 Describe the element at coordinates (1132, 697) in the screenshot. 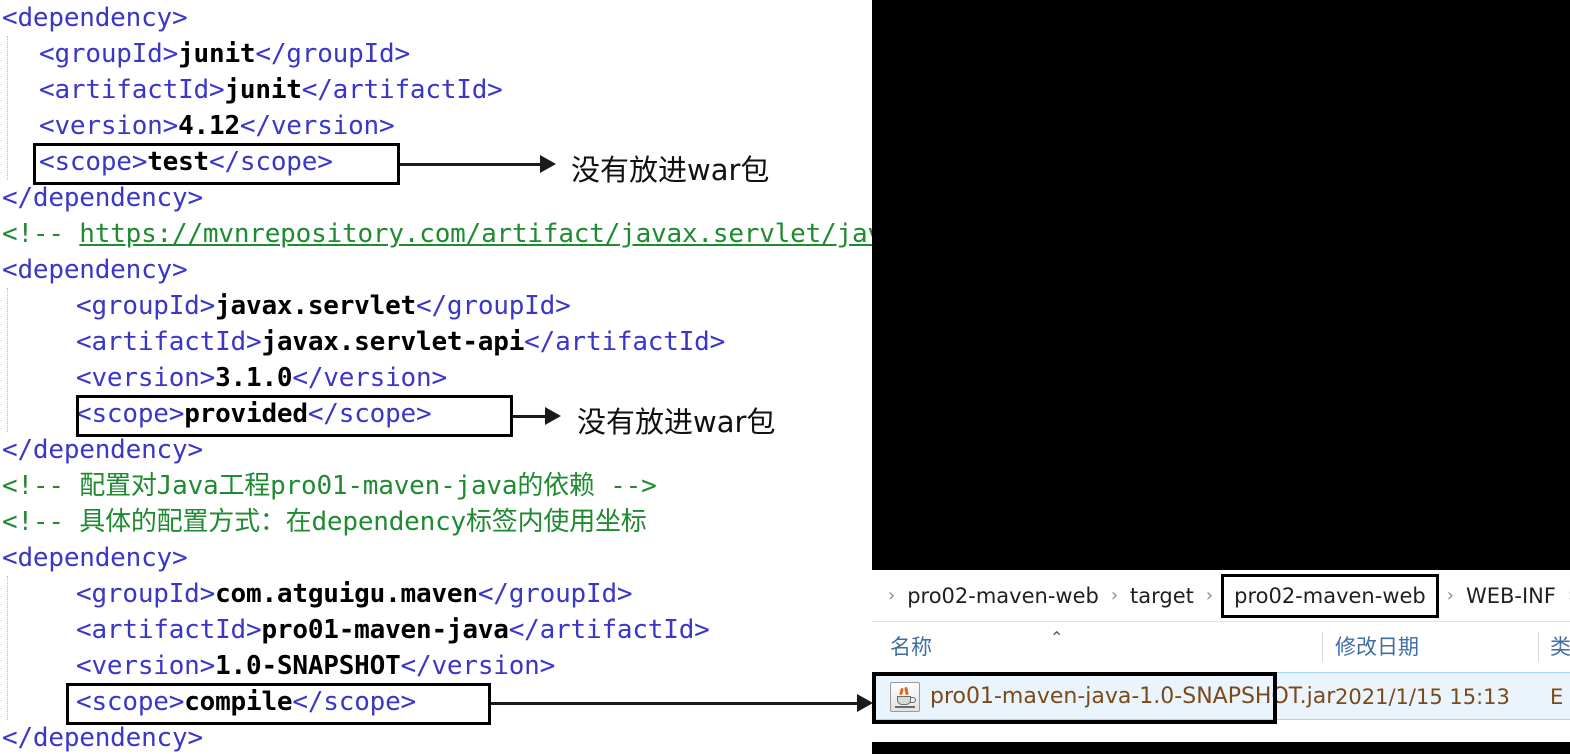

I see `file-name-cell: pro01-maven-java-1.0-SNAPSHOT.jar` at that location.